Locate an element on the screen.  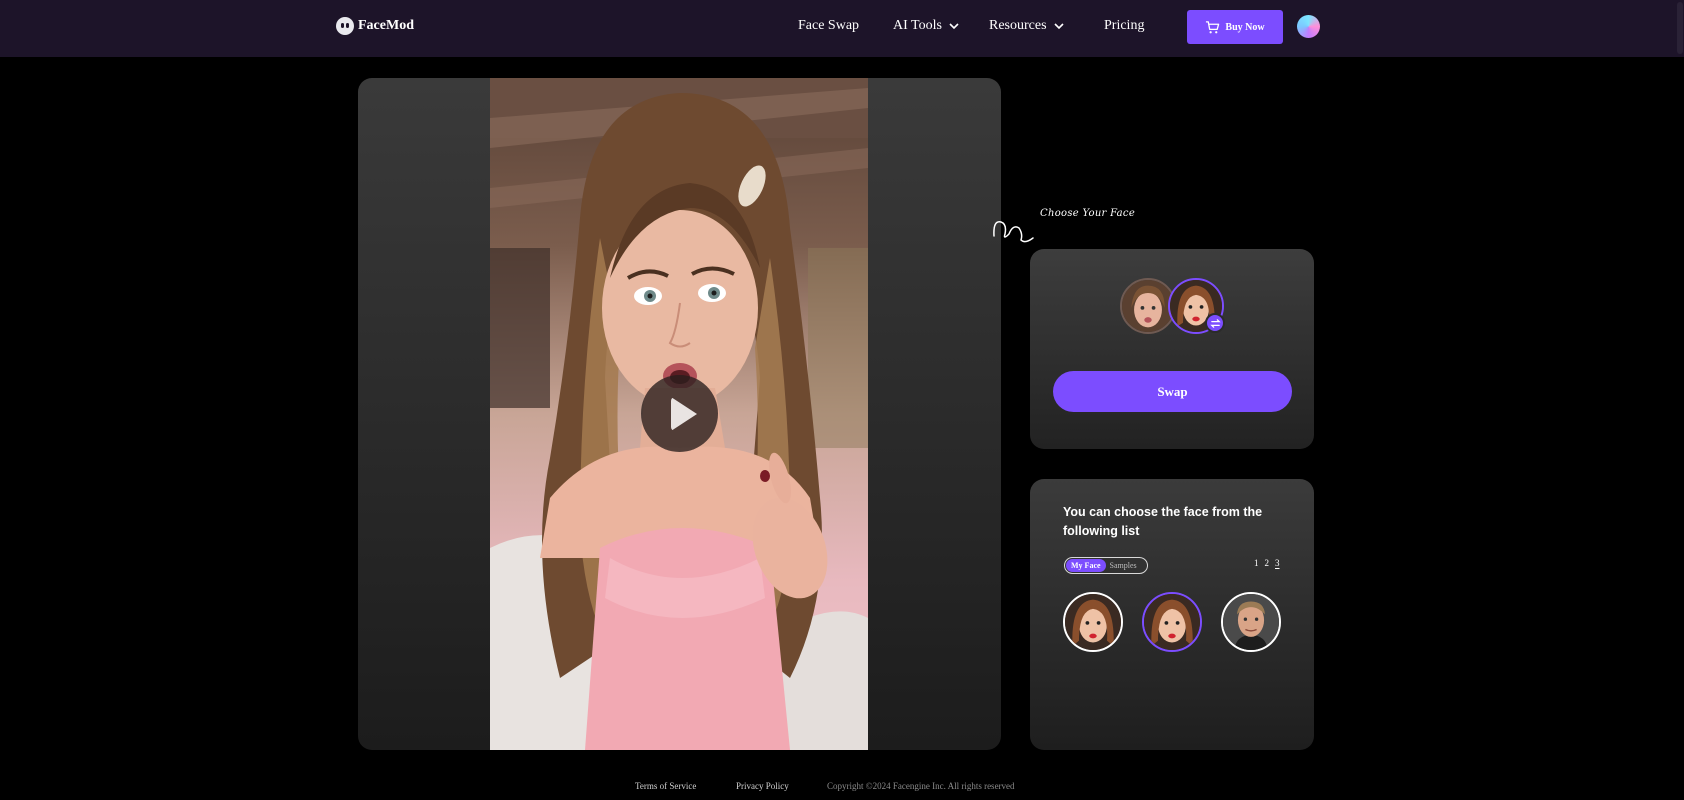
facemod-logo: FaceMod is located at coordinates (375, 26).